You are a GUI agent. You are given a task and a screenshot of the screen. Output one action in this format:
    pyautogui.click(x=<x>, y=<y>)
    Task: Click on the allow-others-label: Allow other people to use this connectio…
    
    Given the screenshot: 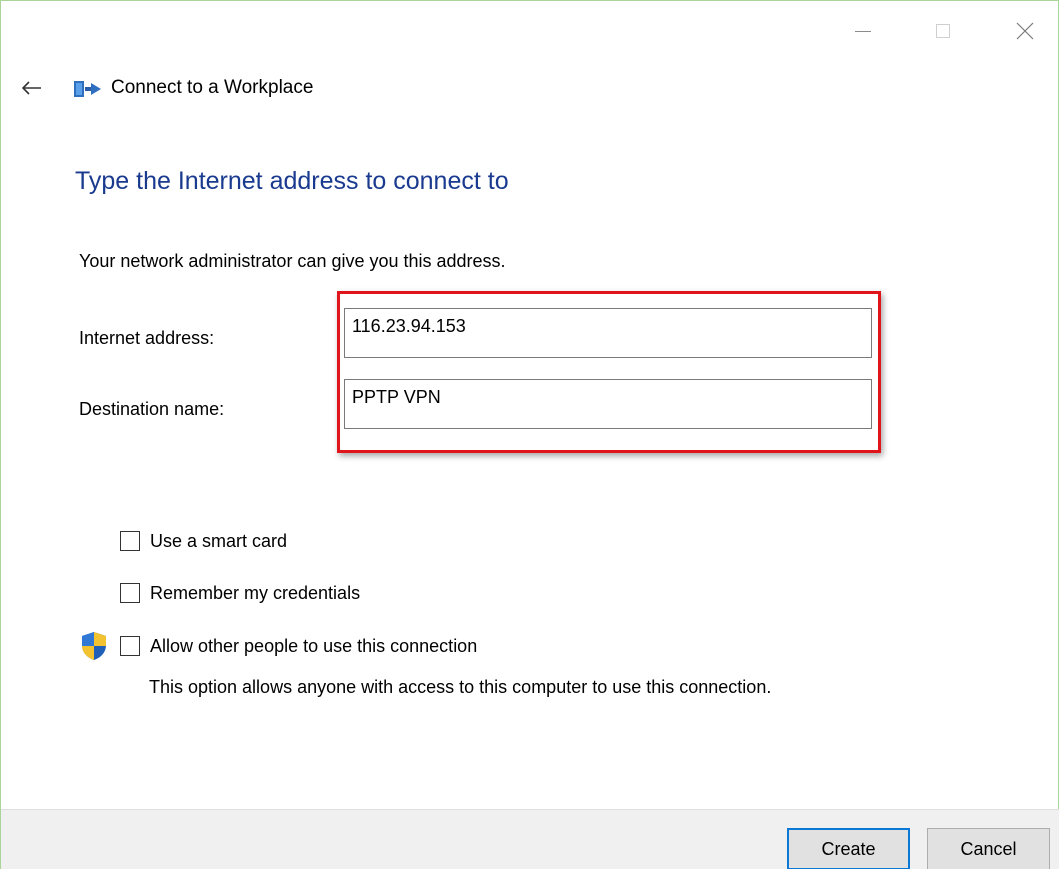 What is the action you would take?
    pyautogui.click(x=314, y=646)
    